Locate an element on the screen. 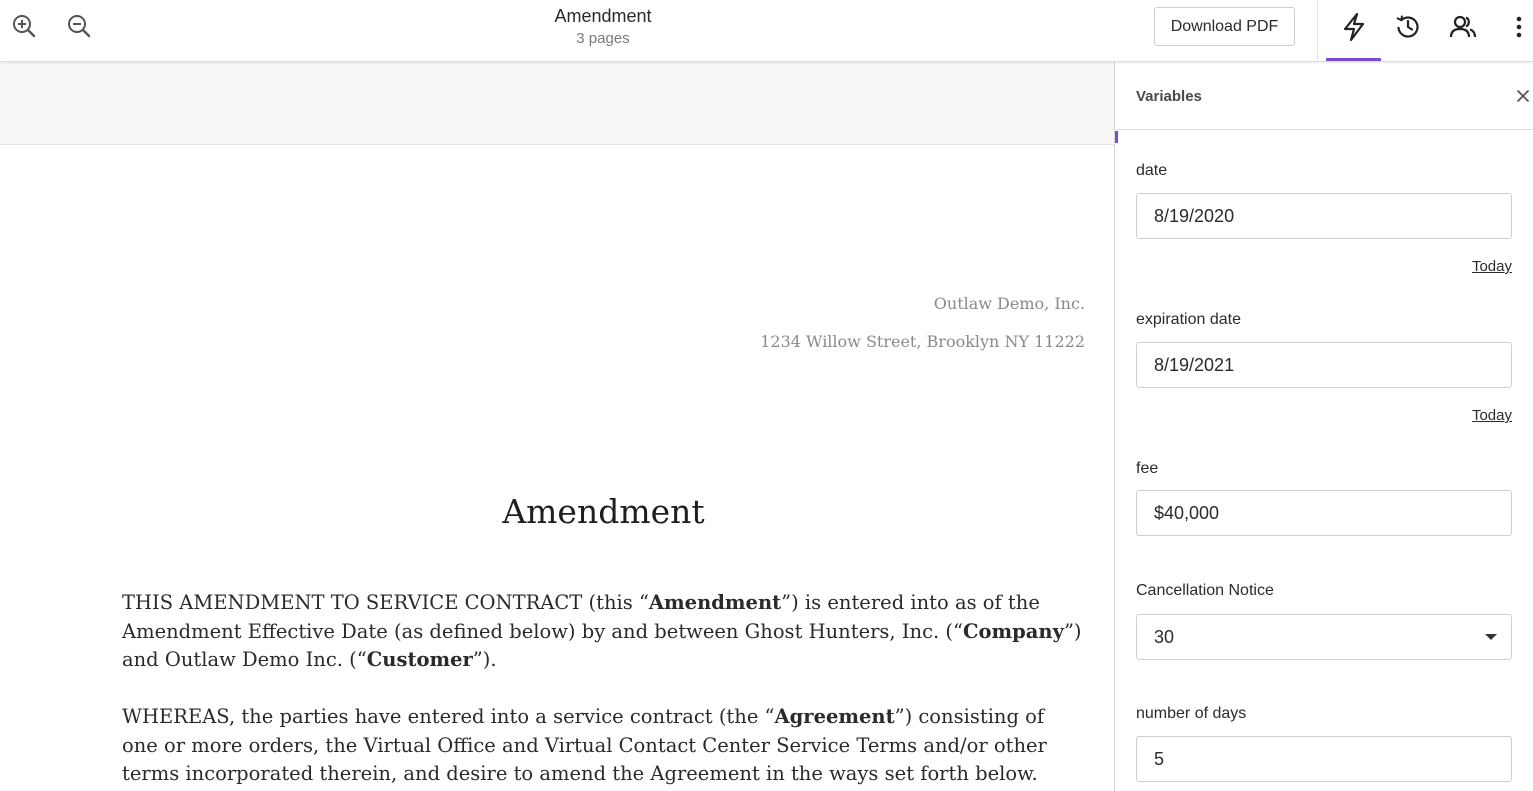 This screenshot has width=1533, height=791. document-heading: Amendment is located at coordinates (603, 511).